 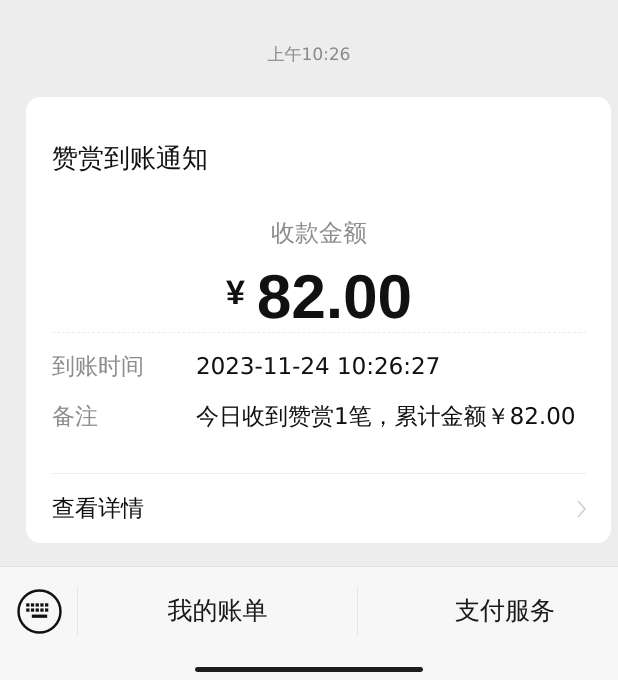 I want to click on card-title: 赞赏到账通知, so click(x=130, y=159).